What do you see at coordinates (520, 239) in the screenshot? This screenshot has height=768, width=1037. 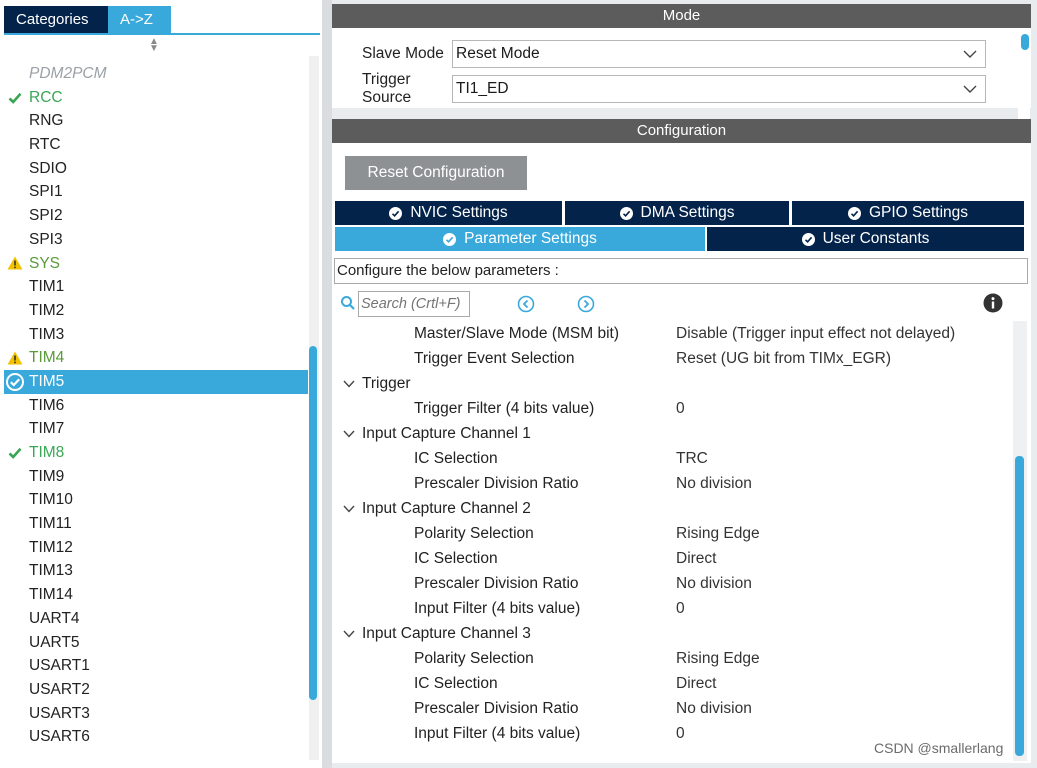 I see `tab-parameter-settings: Parameter Settings` at bounding box center [520, 239].